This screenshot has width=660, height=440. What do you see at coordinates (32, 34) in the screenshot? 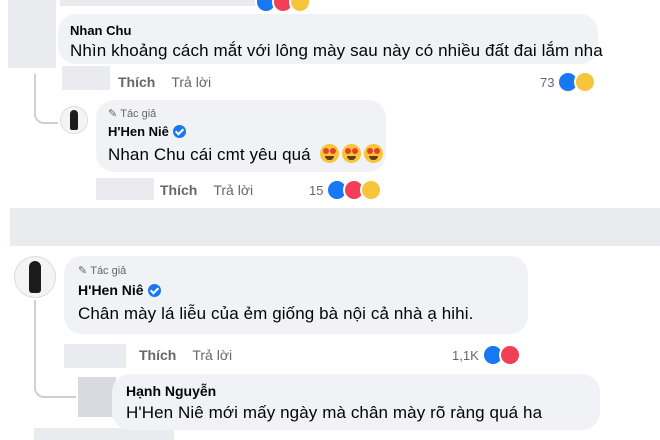
I see `blurred-region-top-left` at bounding box center [32, 34].